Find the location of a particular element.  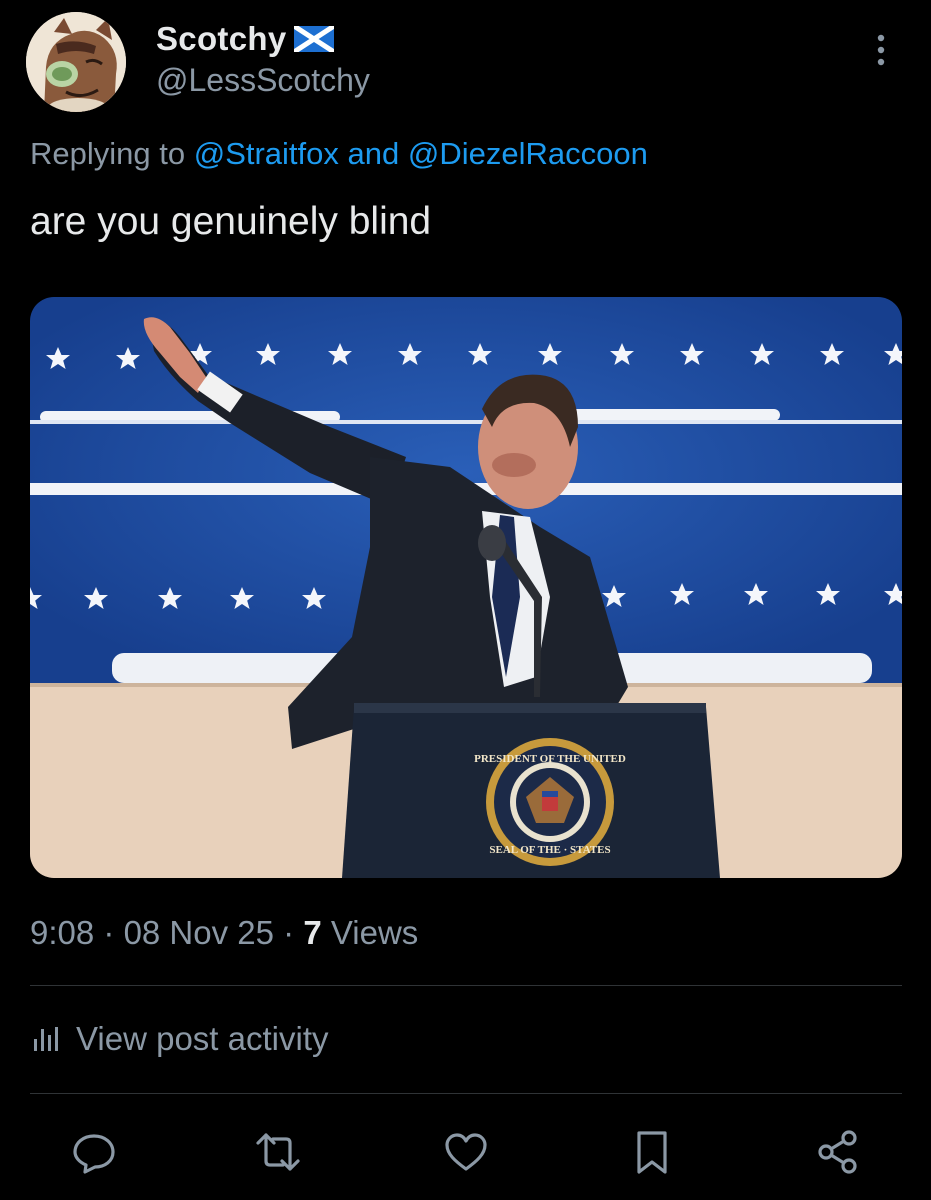

reply-prefix: Replying to is located at coordinates (108, 153).